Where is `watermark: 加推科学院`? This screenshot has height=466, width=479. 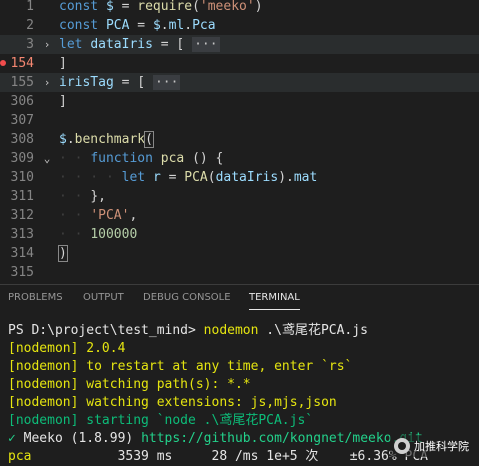 watermark: 加推科学院 is located at coordinates (431, 446).